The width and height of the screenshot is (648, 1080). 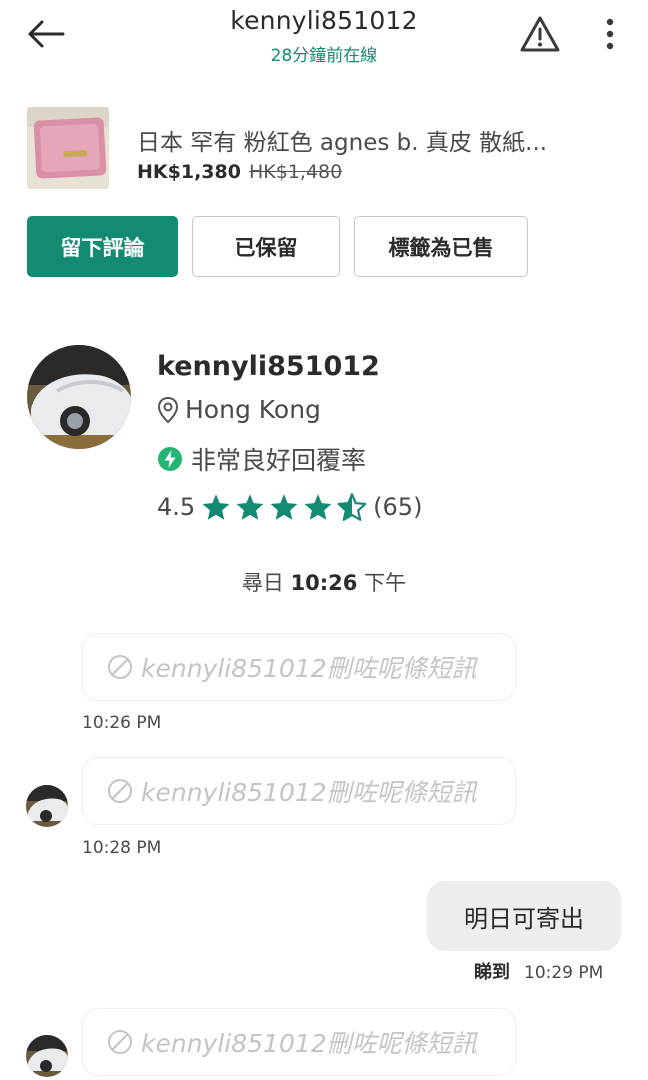 I want to click on location-pin-icon, so click(x=168, y=409).